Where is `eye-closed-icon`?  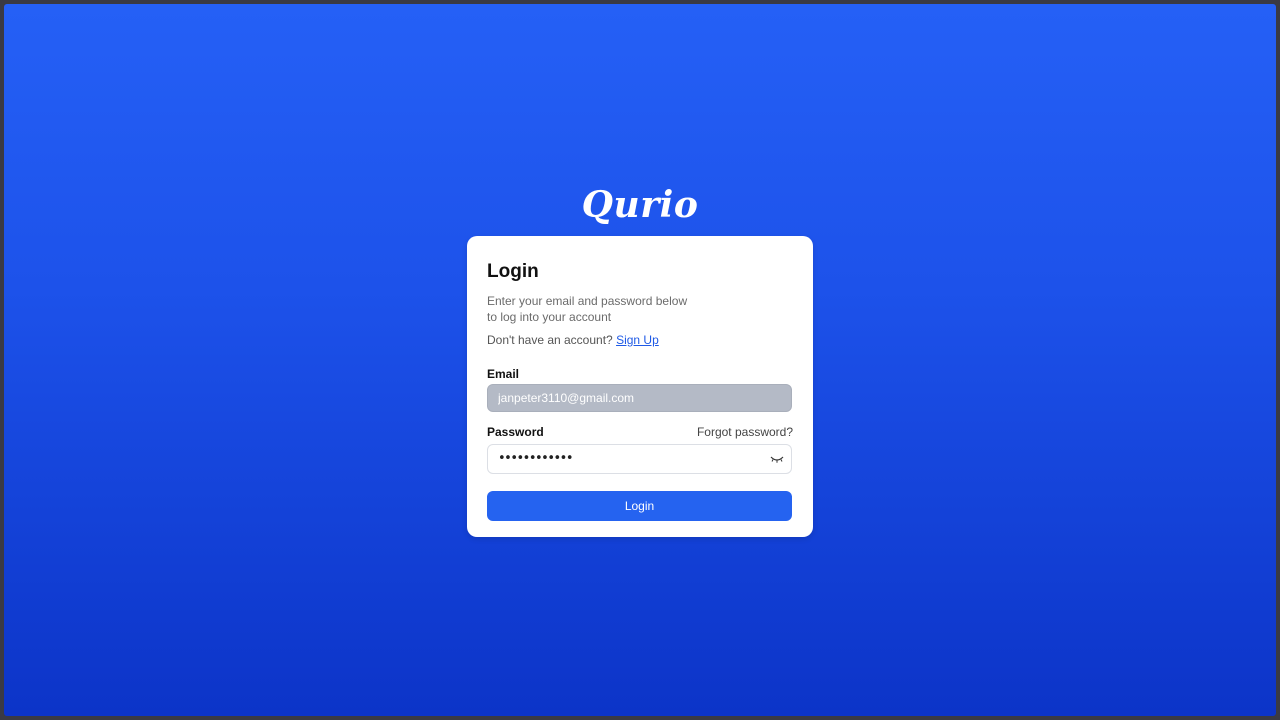
eye-closed-icon is located at coordinates (777, 459).